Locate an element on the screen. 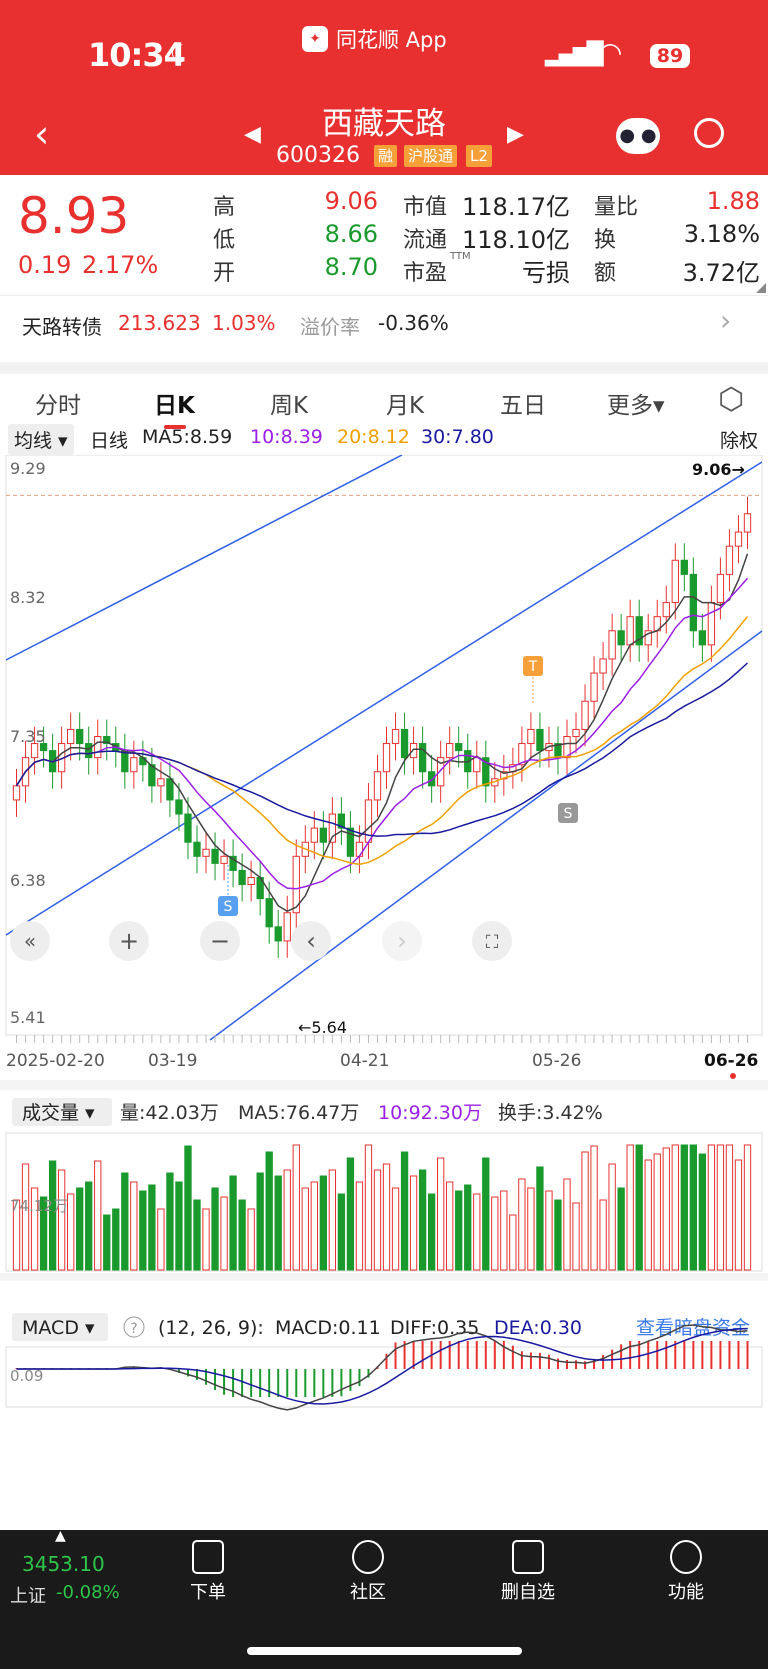 The height and width of the screenshot is (1669, 768). tag-level2: L2 is located at coordinates (479, 156).